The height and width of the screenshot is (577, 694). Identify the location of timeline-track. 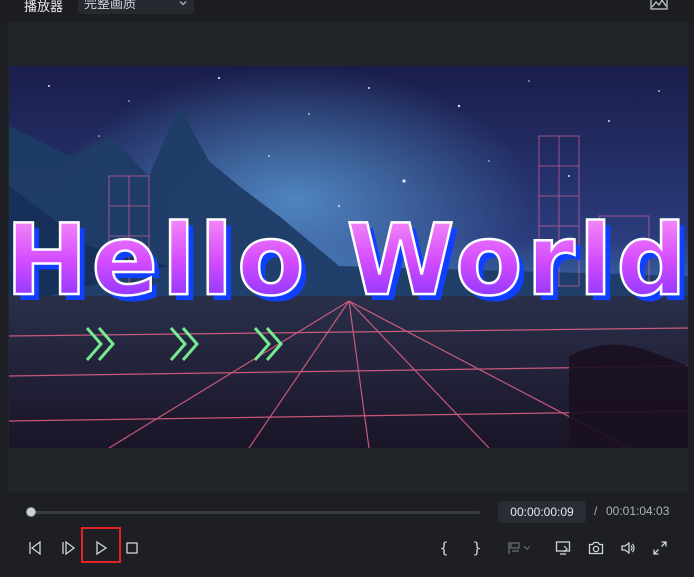
(255, 512).